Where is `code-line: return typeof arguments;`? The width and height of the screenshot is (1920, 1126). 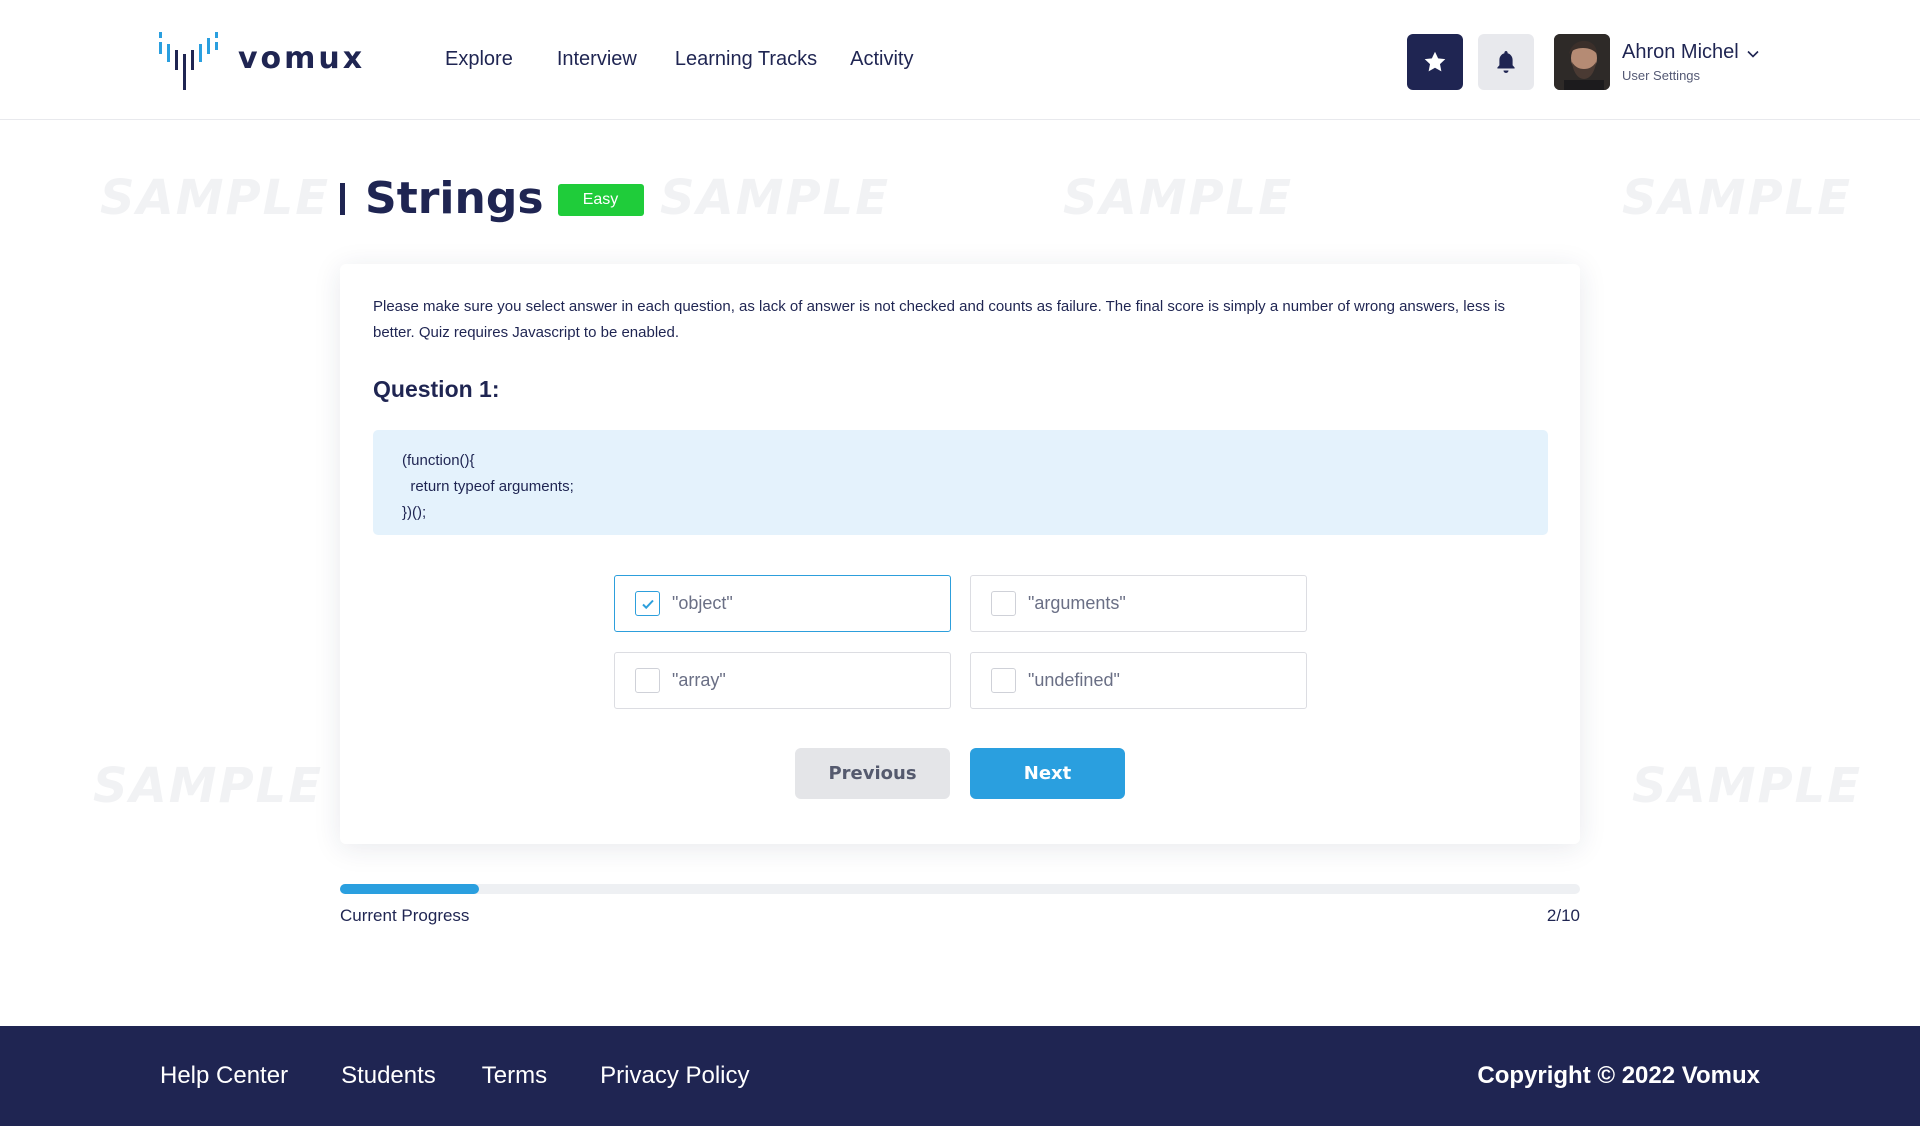 code-line: return typeof arguments; is located at coordinates (488, 486).